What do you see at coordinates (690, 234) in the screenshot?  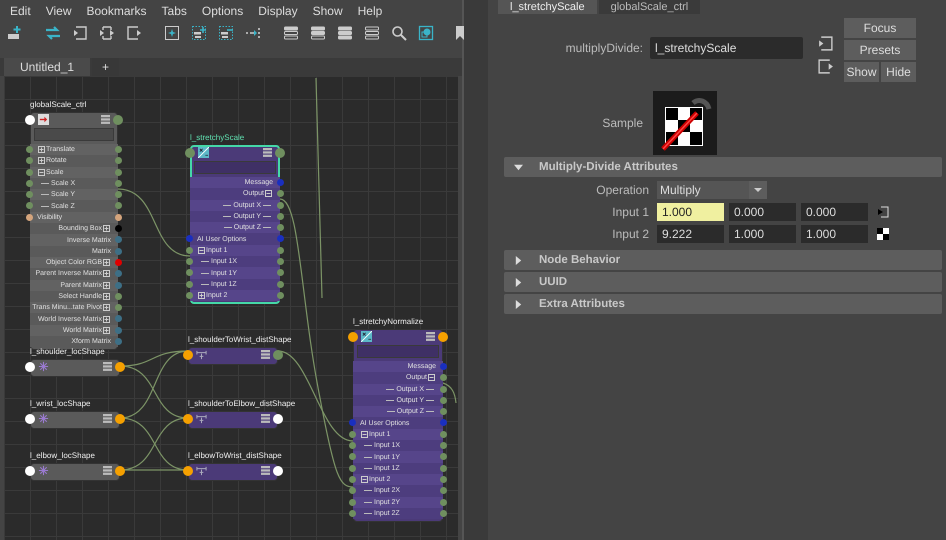 I see `number-field: 9.222` at bounding box center [690, 234].